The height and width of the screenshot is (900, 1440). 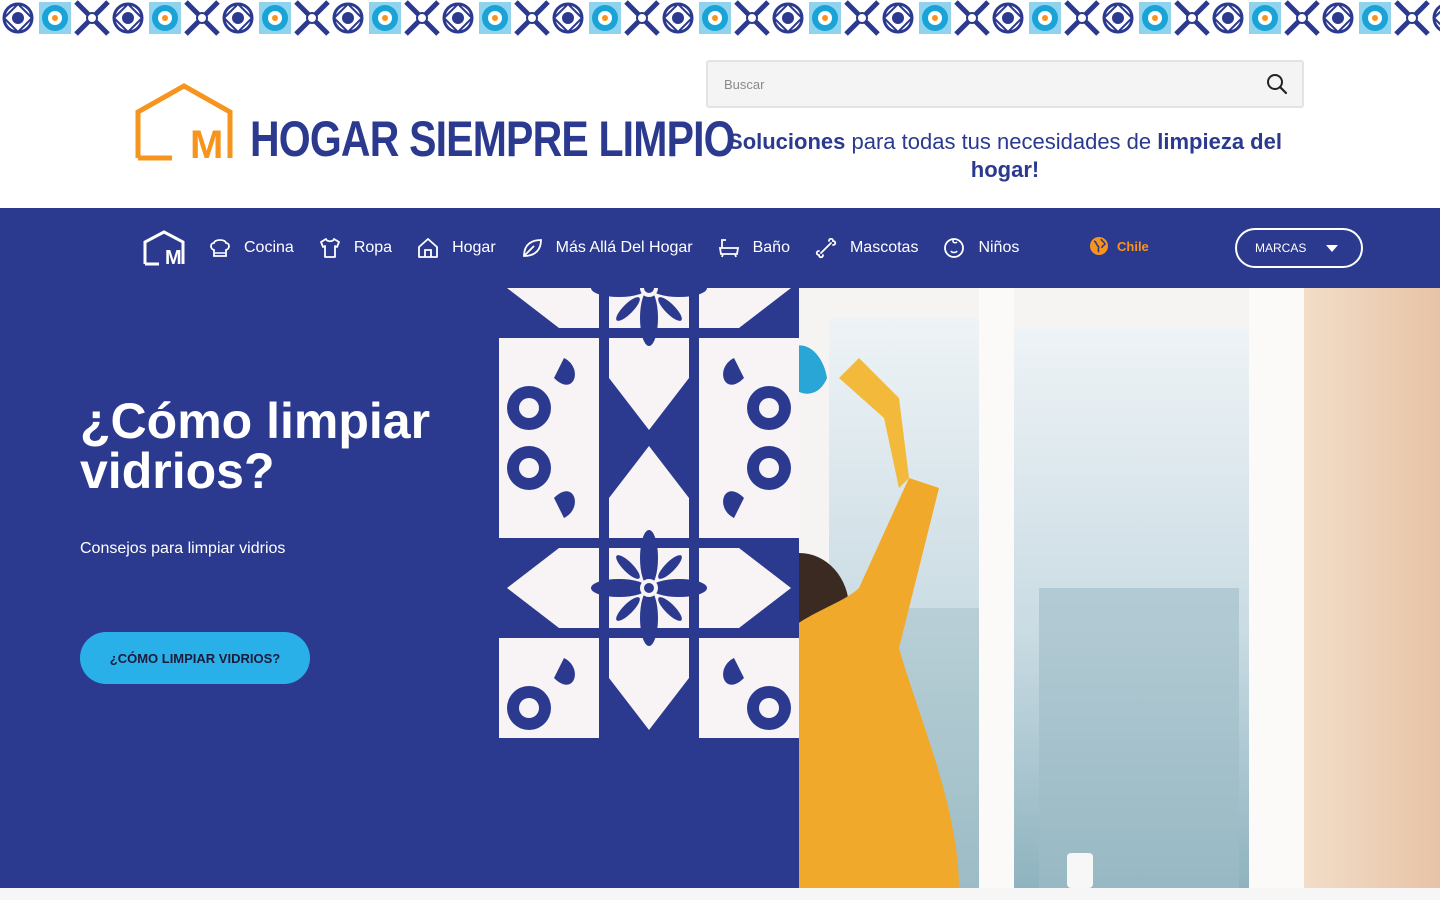 What do you see at coordinates (954, 248) in the screenshot?
I see `baby-face-icon` at bounding box center [954, 248].